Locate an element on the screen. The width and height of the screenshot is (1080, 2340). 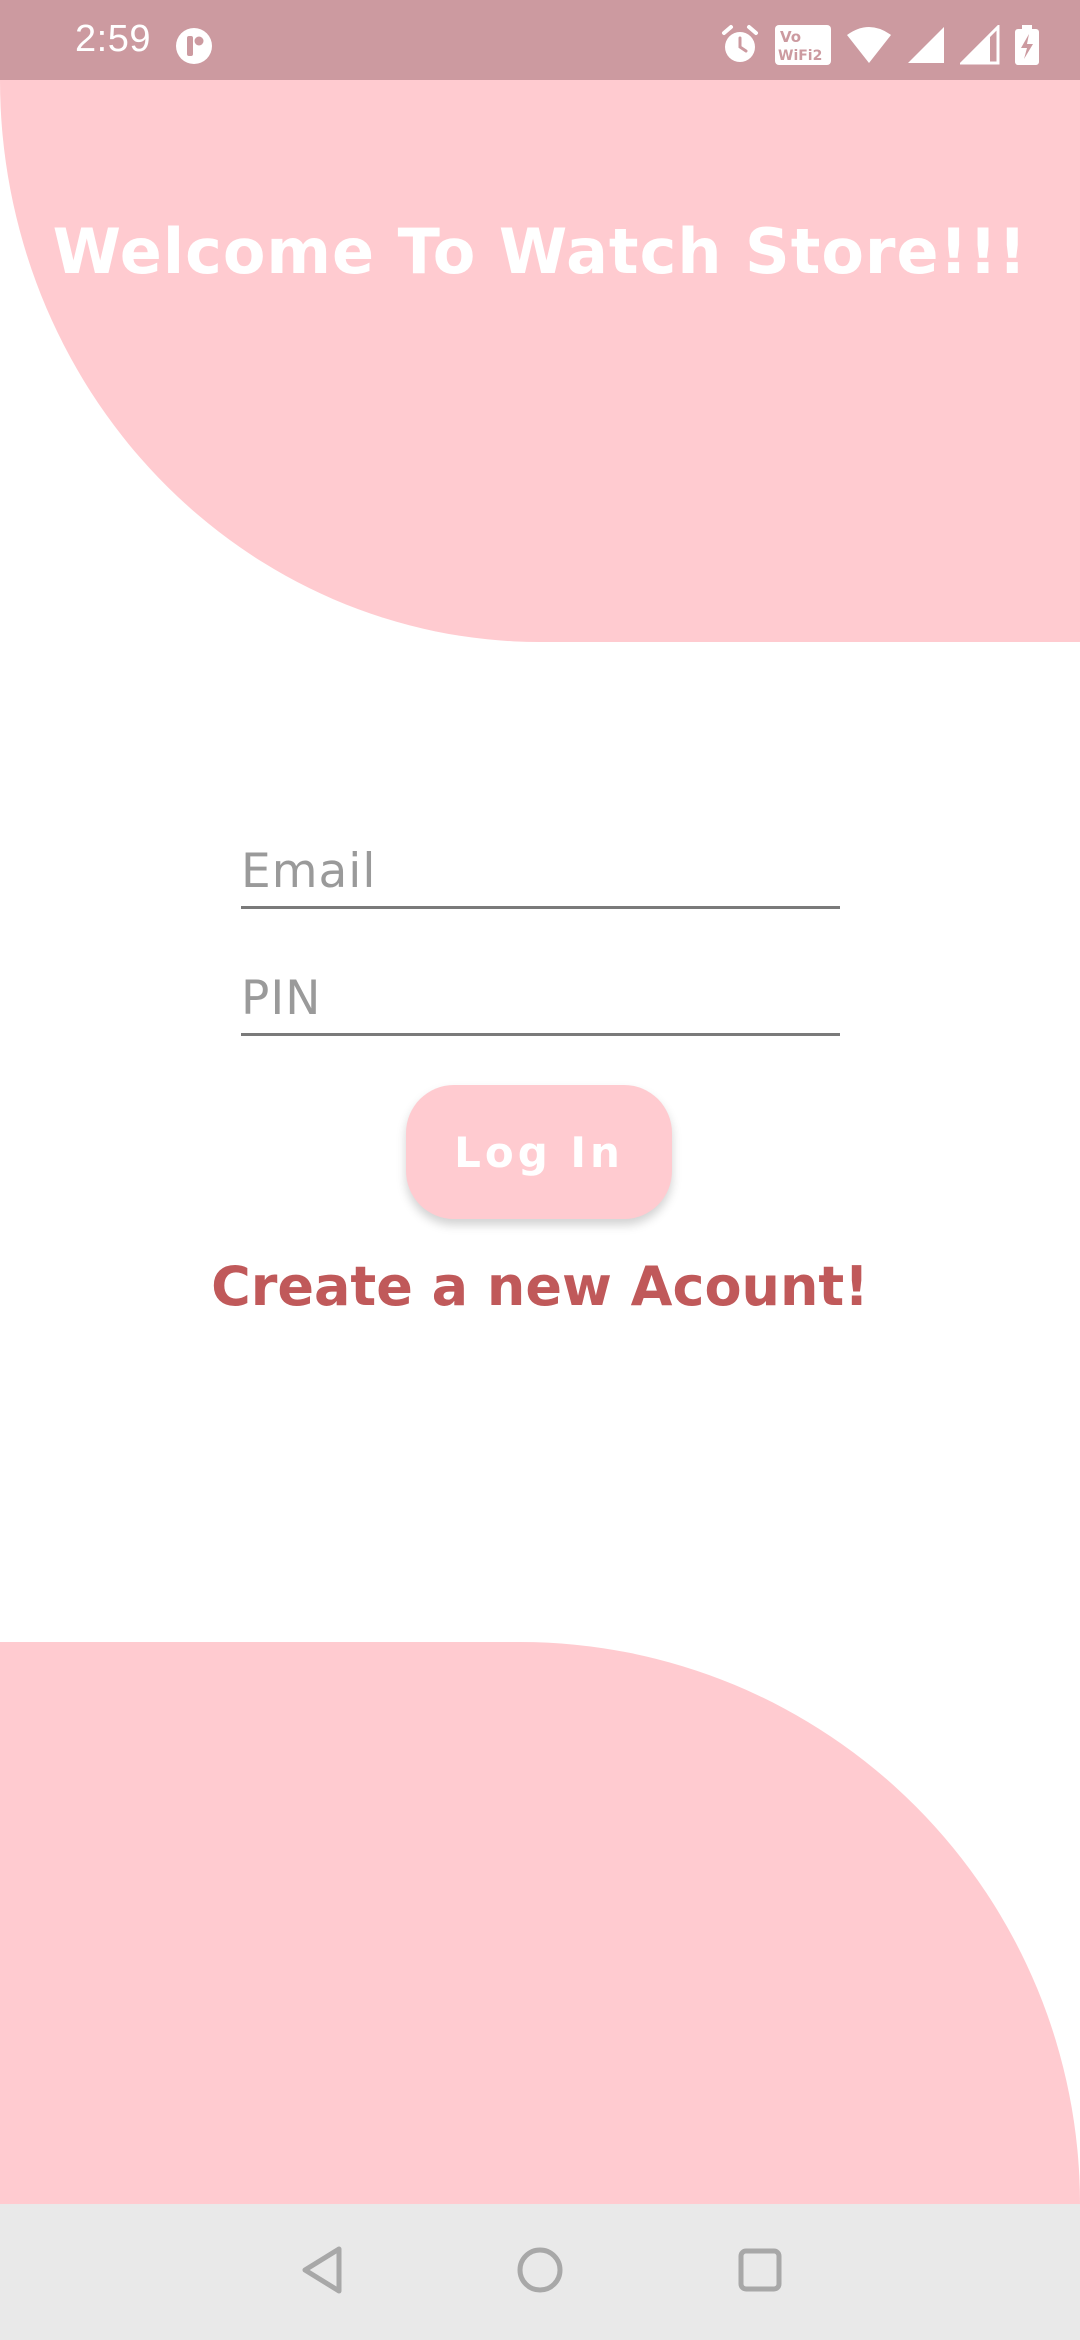
svg-text: WiFi2 is located at coordinates (800, 56).